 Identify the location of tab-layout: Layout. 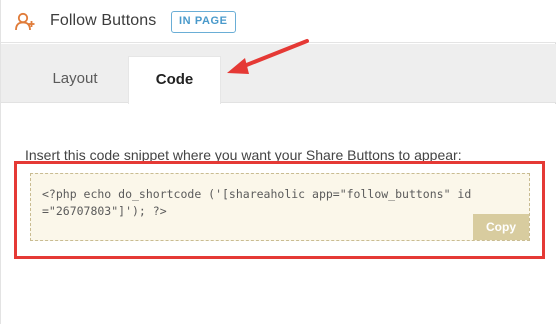
(75, 80).